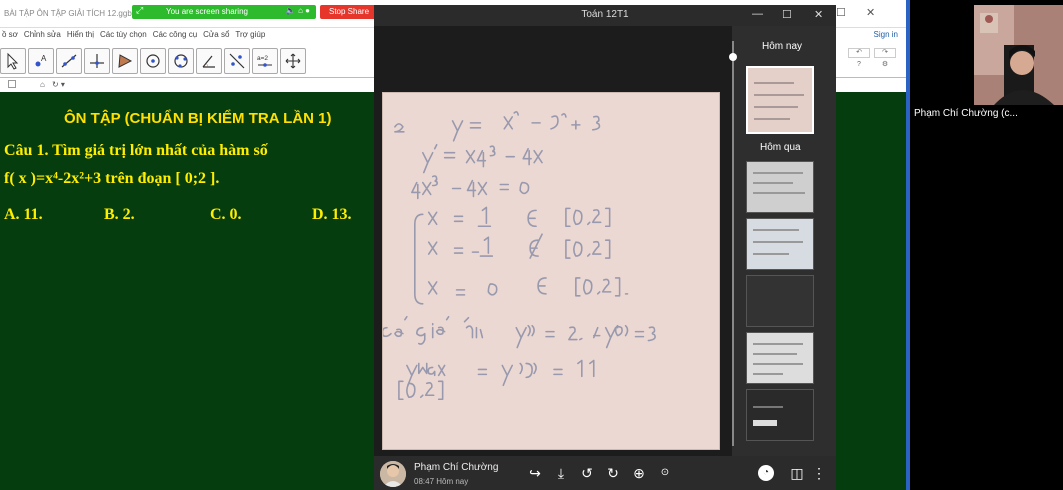 Image resolution: width=1063 pixels, height=490 pixels. Describe the element at coordinates (873, 60) in the screenshot. I see `undo-redo-group: ↶ ↷ ? ⚙` at that location.